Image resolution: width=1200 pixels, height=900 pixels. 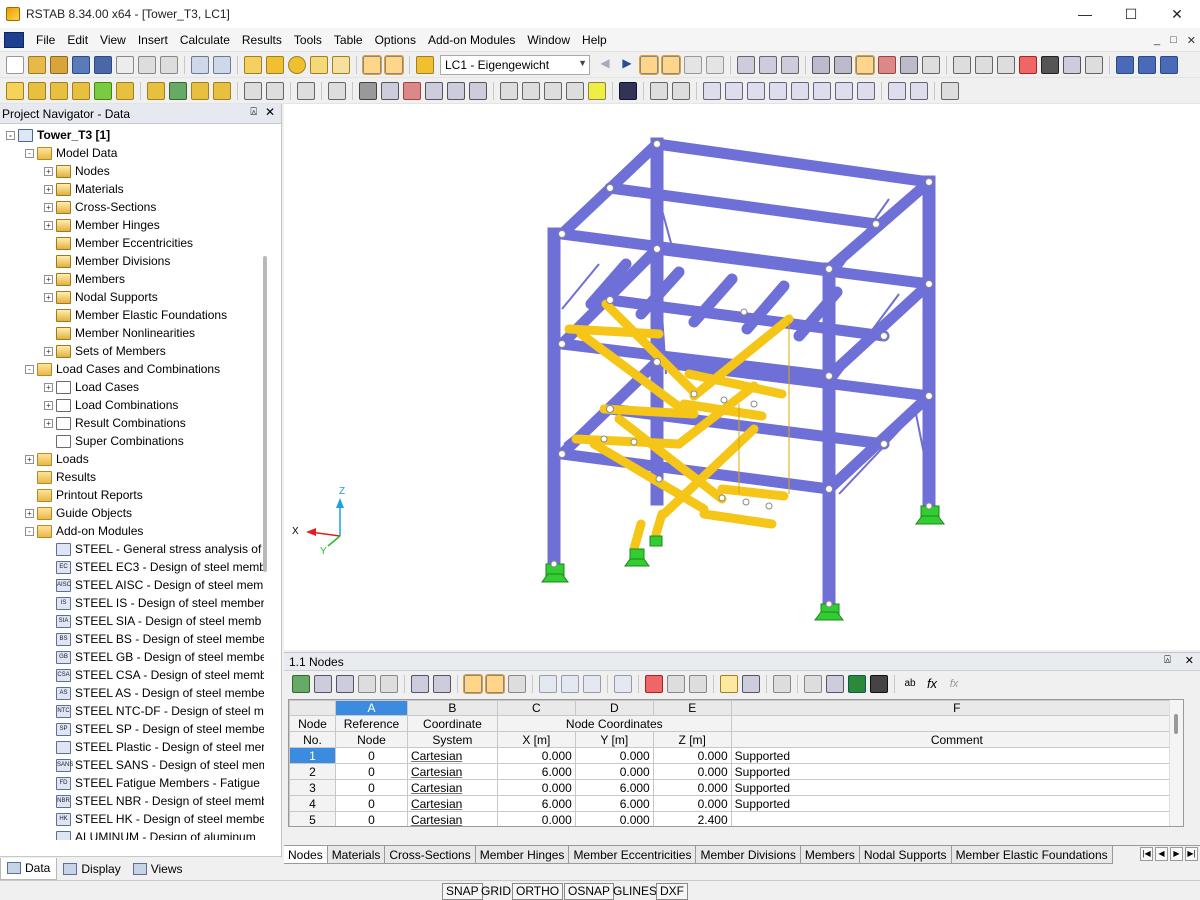 I want to click on tree-item: SIA STEEL SIA - Design of steel memb, so click(x=152, y=621).